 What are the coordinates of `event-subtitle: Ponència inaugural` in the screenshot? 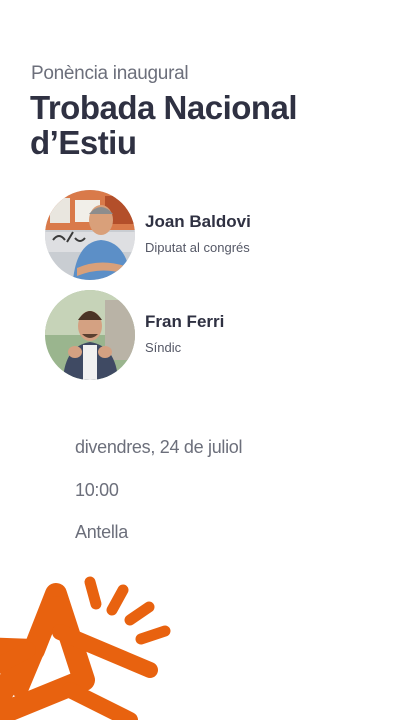 It's located at (110, 73).